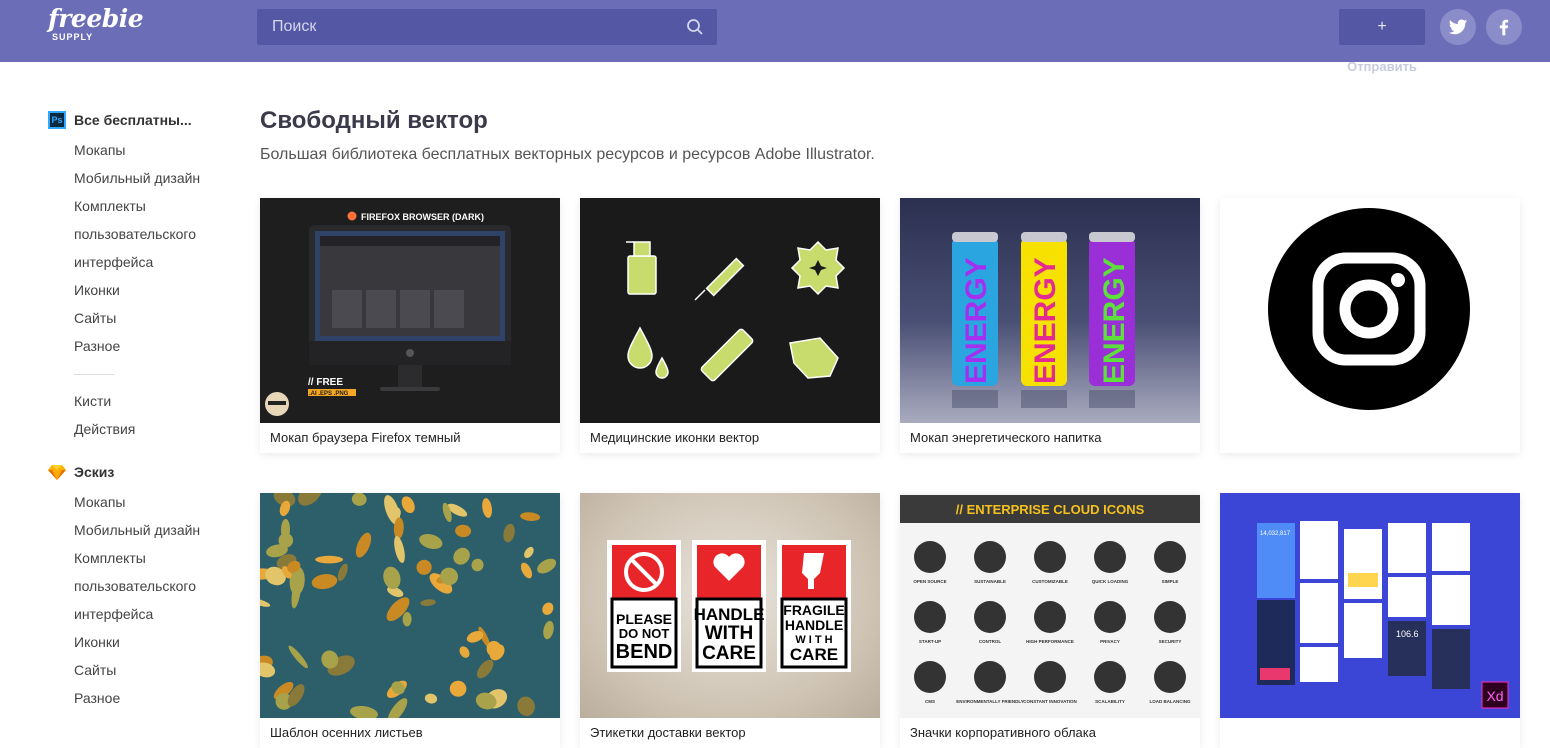 This screenshot has height=748, width=1550. I want to click on icon-label: ENVIRONMENTALLY FRIENDLY, so click(990, 701).